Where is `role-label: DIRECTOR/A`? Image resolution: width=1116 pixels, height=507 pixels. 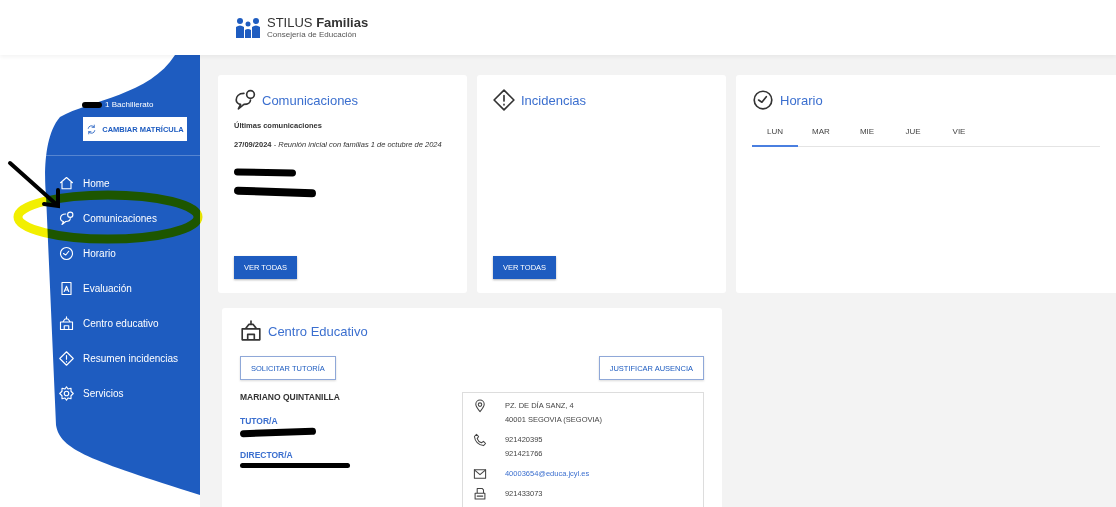 role-label: DIRECTOR/A is located at coordinates (267, 455).